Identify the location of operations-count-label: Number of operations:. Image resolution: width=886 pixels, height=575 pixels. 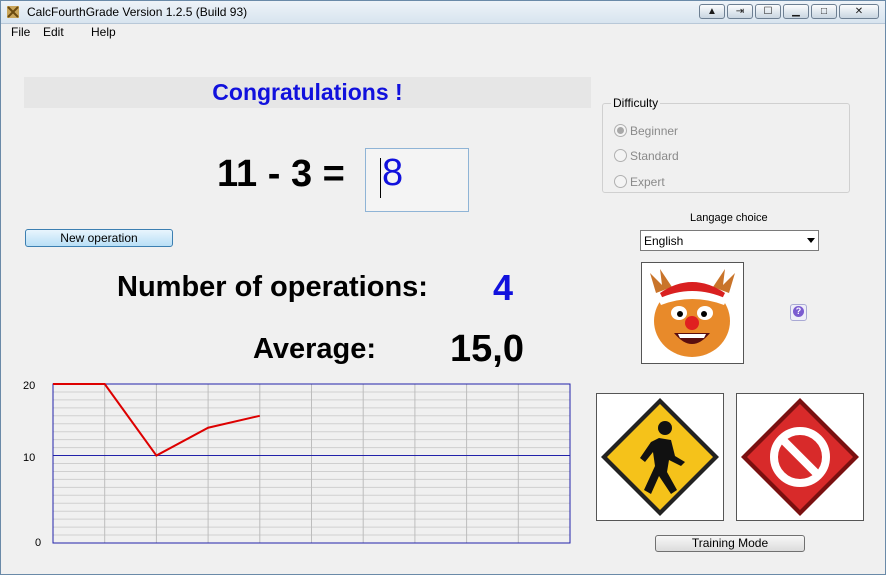
(272, 287).